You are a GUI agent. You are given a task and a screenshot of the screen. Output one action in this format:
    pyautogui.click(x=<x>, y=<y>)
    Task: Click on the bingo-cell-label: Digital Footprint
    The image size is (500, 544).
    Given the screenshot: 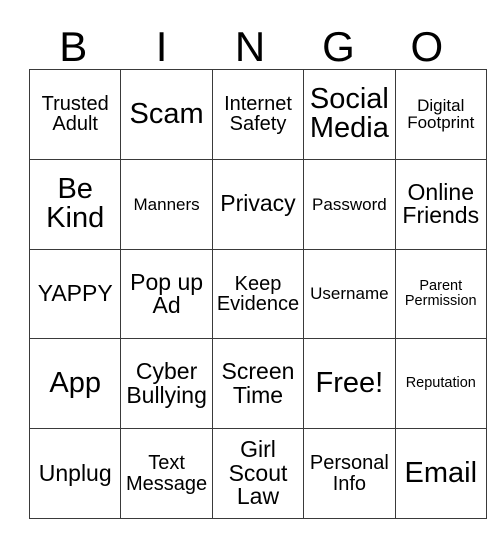 What is the action you would take?
    pyautogui.click(x=441, y=114)
    